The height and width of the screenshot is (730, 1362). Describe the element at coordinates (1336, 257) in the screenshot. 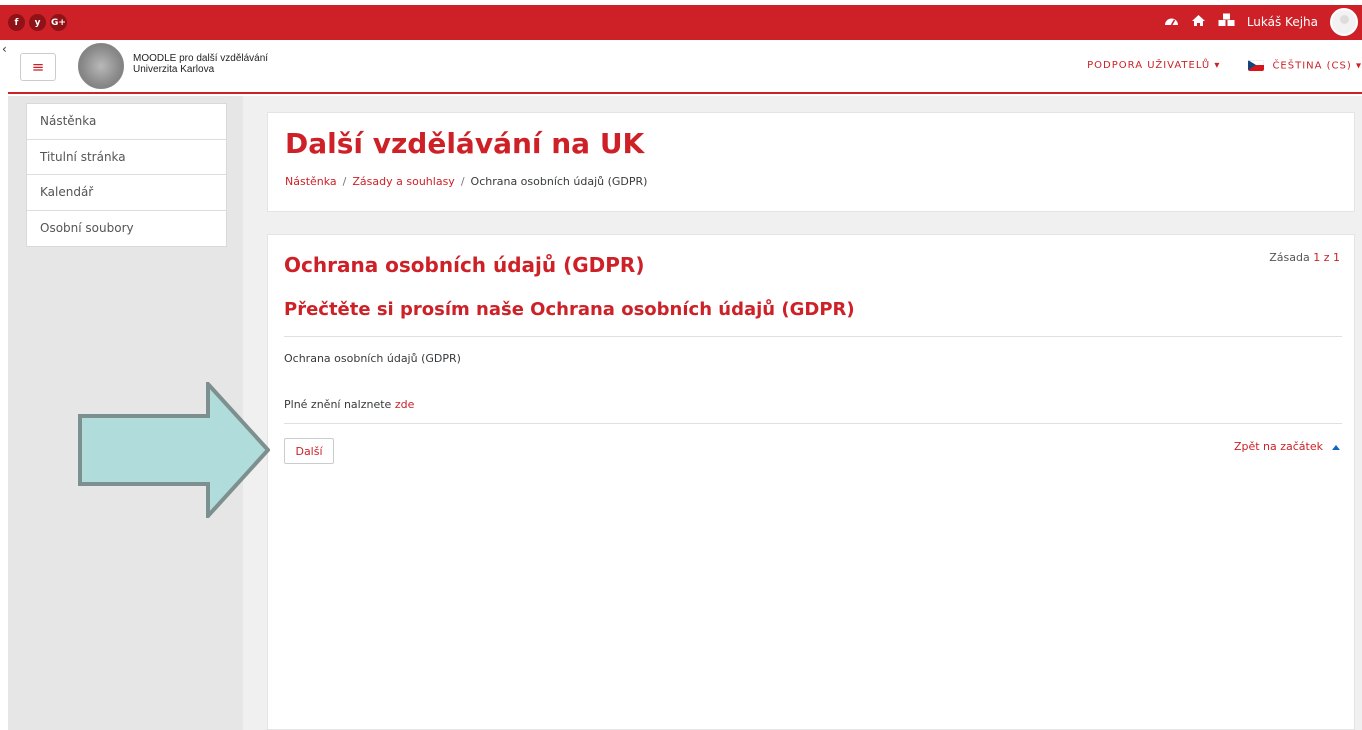

I see `policy-counter-total: 1` at that location.